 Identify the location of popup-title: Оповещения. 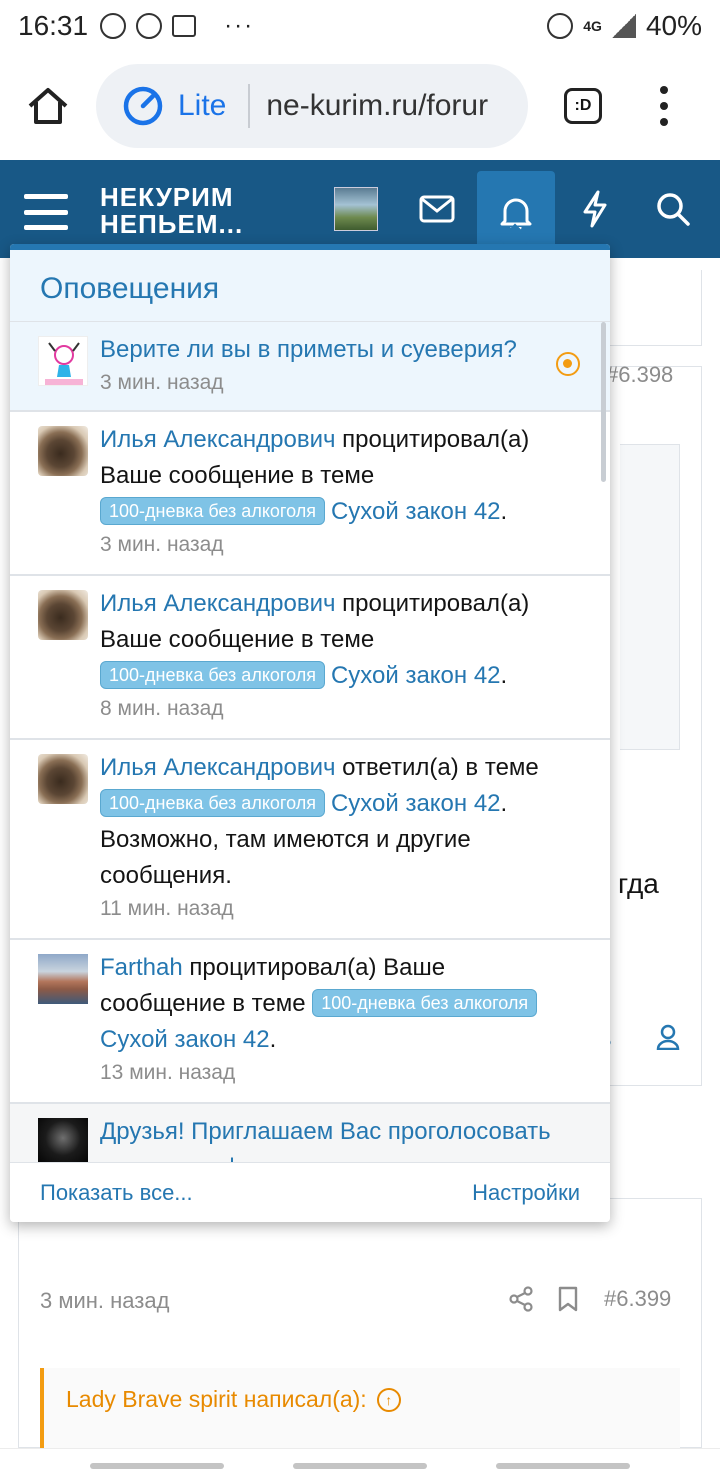
(310, 286).